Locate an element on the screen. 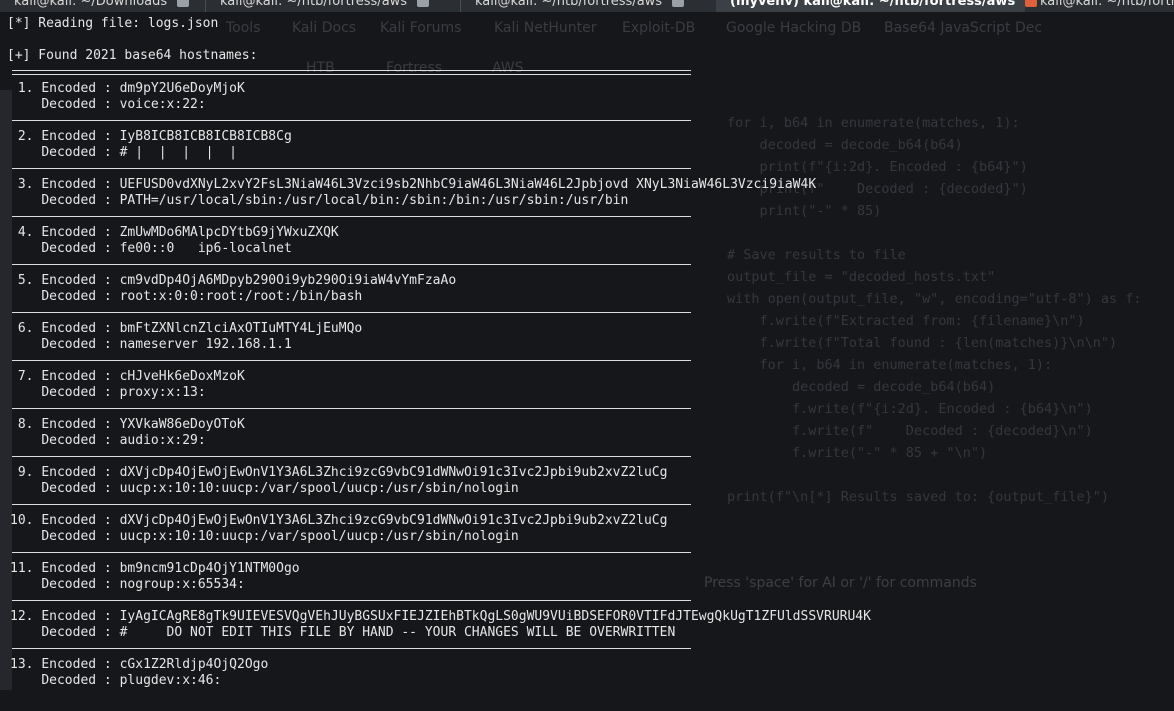 This screenshot has width=1174, height=711. entry-number: 8. is located at coordinates (22, 424).